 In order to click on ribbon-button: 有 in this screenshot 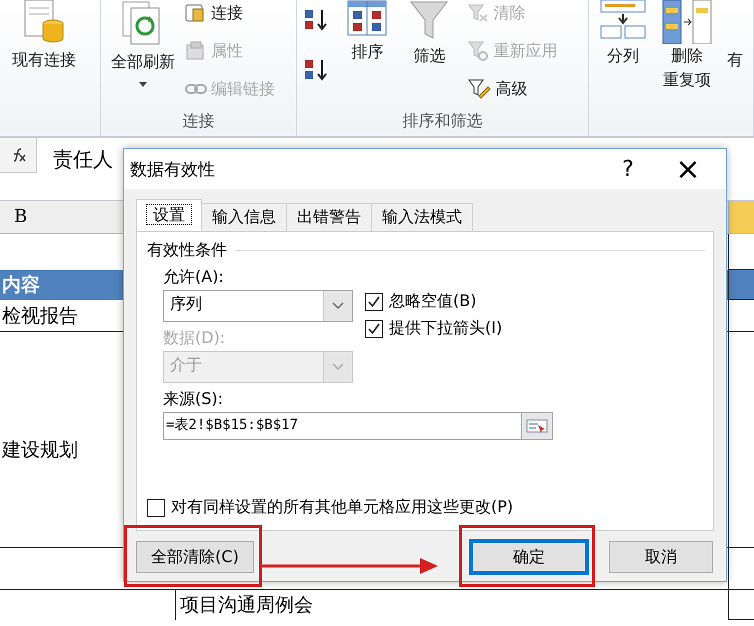, I will do `click(735, 36)`.